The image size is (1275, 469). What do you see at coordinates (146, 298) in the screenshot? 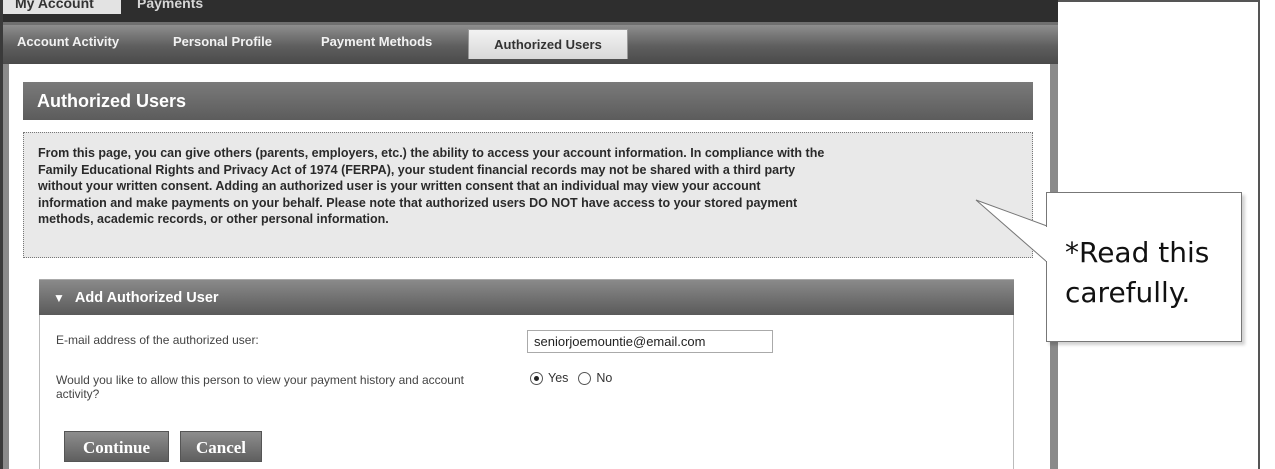
I see `section-title: Add Authorized User` at bounding box center [146, 298].